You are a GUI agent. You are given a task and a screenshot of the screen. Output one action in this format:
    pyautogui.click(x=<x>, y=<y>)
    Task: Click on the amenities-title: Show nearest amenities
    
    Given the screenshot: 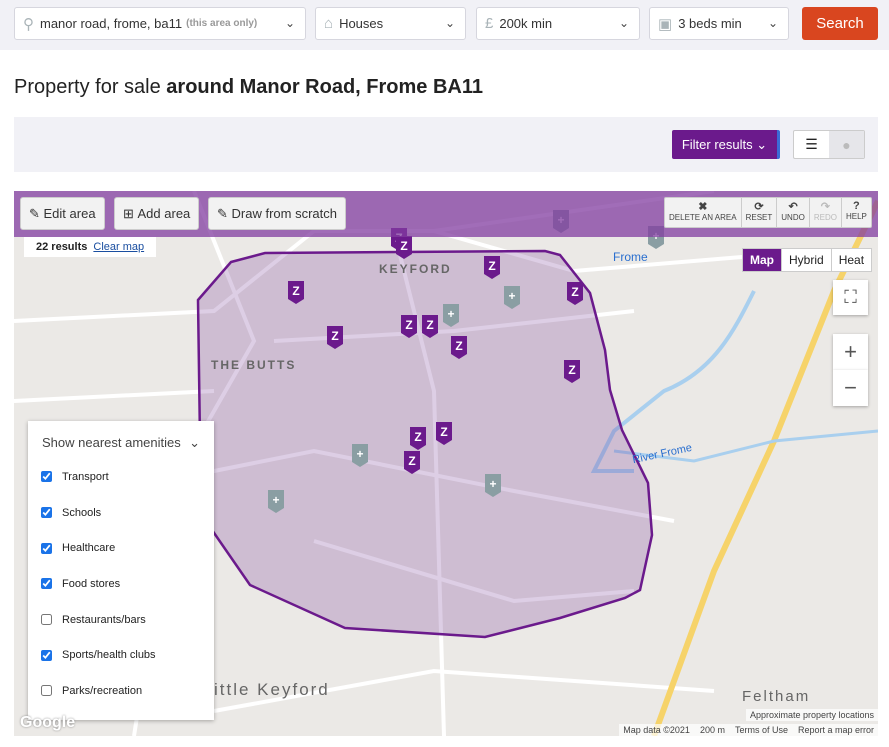 What is the action you would take?
    pyautogui.click(x=111, y=442)
    